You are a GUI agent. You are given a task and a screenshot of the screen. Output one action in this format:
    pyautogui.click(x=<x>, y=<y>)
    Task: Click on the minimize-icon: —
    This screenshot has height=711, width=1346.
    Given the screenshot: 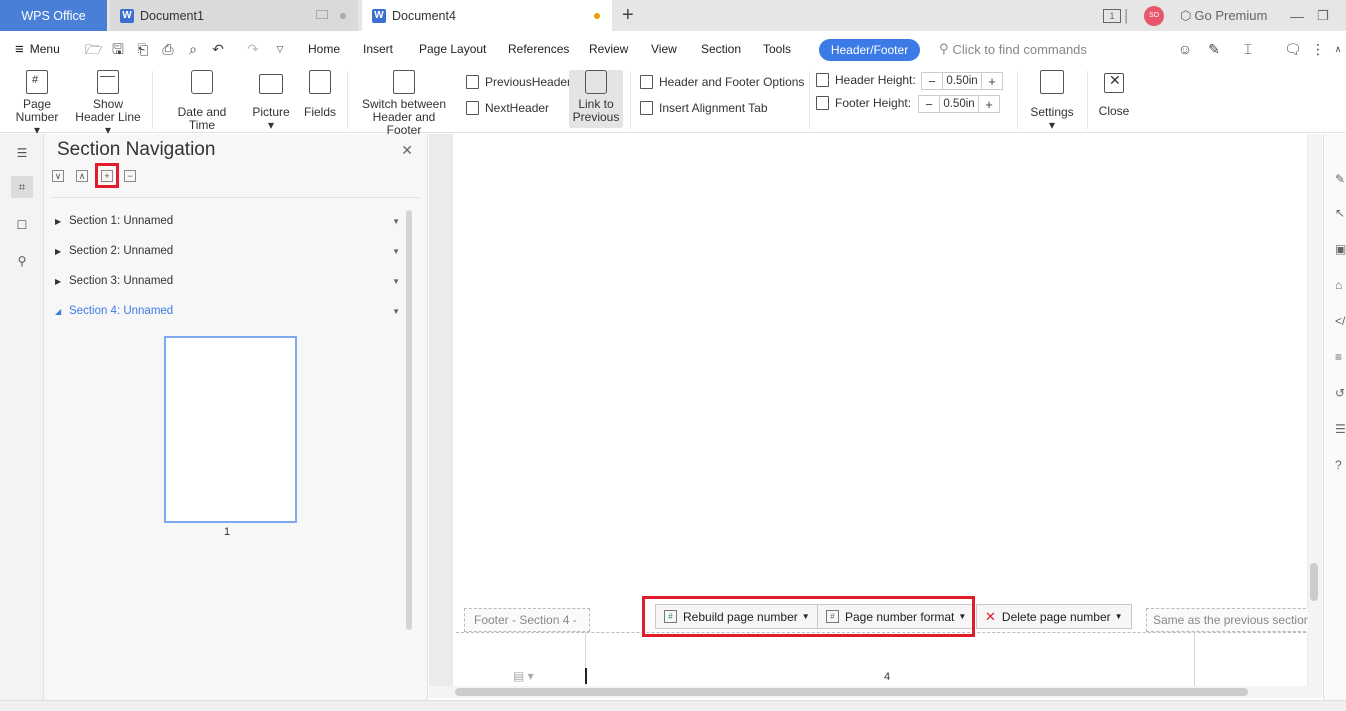 What is the action you would take?
    pyautogui.click(x=1297, y=15)
    